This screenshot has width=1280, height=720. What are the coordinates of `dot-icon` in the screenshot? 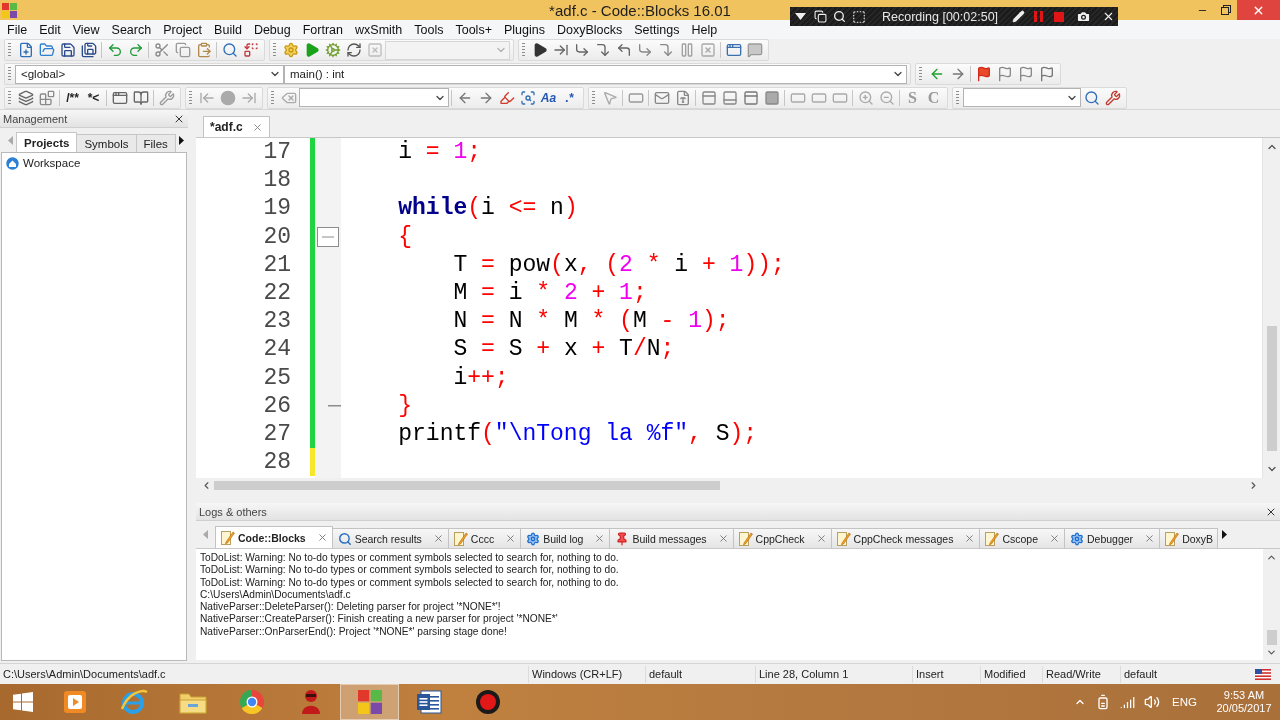 It's located at (227, 97).